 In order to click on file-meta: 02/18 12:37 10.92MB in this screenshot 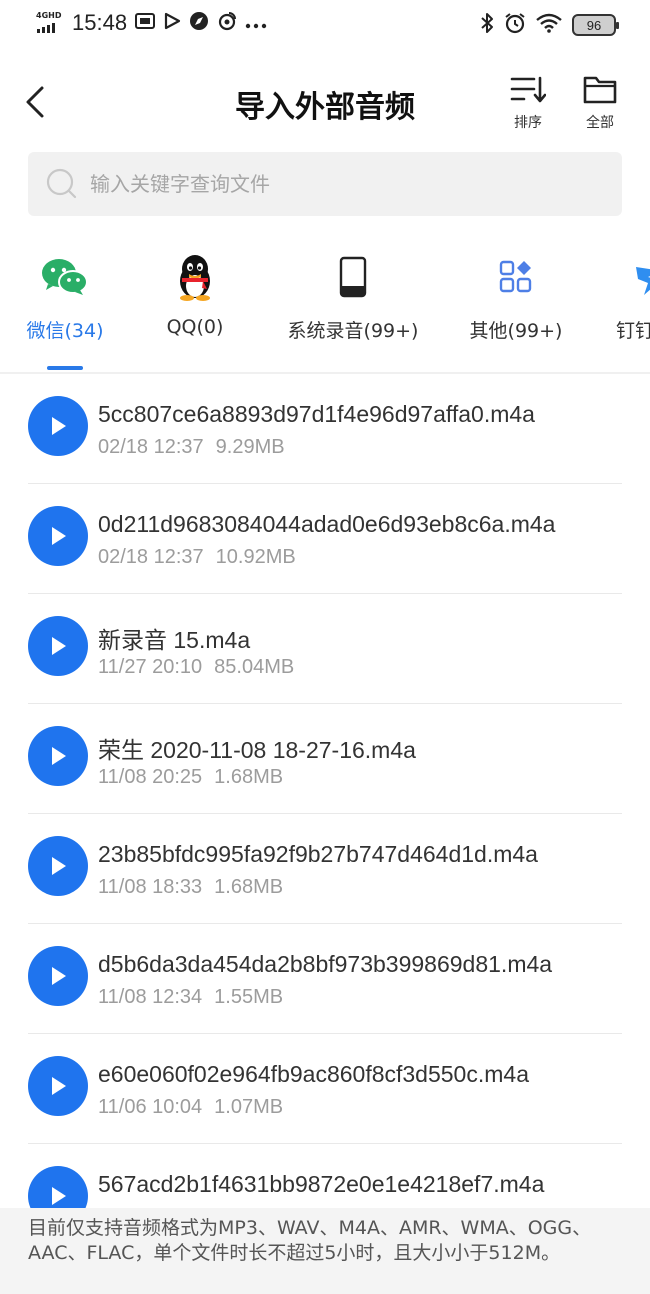, I will do `click(197, 557)`.